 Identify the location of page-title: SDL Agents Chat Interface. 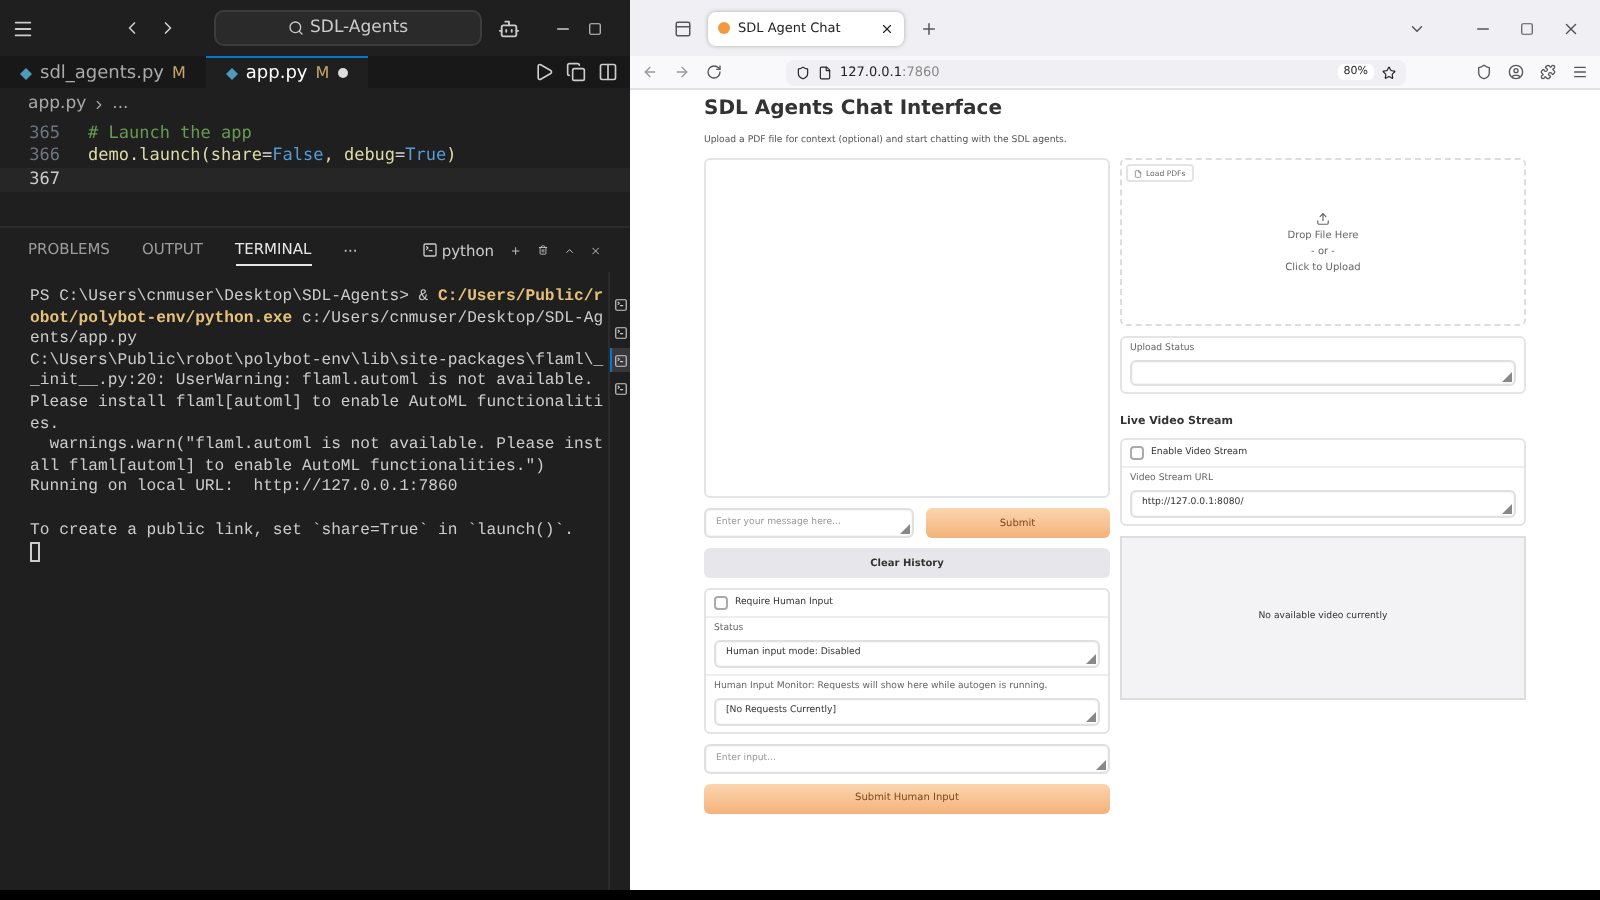
(854, 109).